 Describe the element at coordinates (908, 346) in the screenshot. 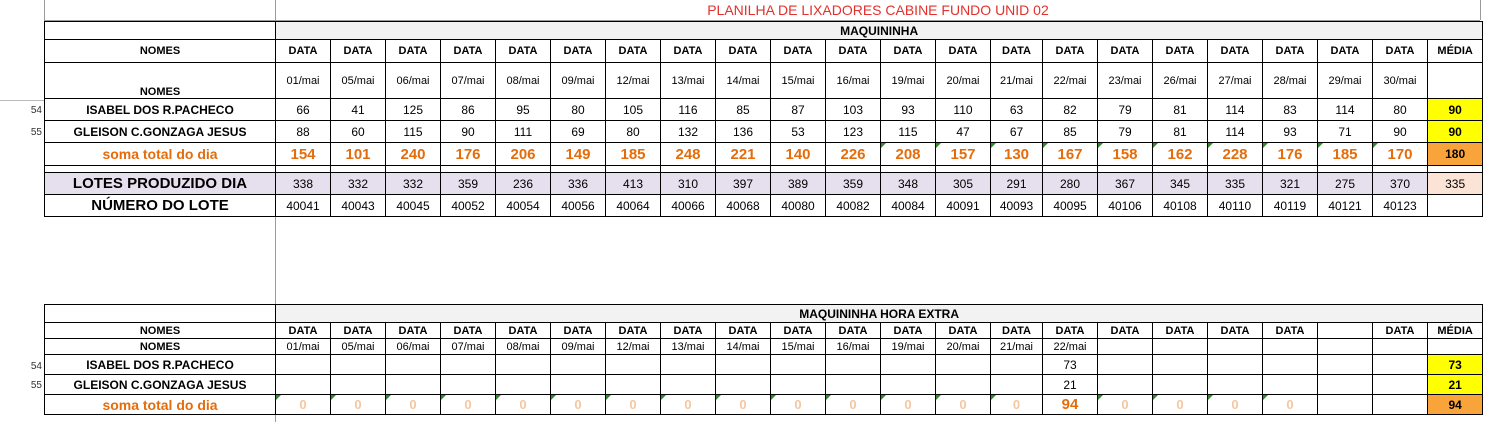

I see `date-cell: 19/mai` at that location.